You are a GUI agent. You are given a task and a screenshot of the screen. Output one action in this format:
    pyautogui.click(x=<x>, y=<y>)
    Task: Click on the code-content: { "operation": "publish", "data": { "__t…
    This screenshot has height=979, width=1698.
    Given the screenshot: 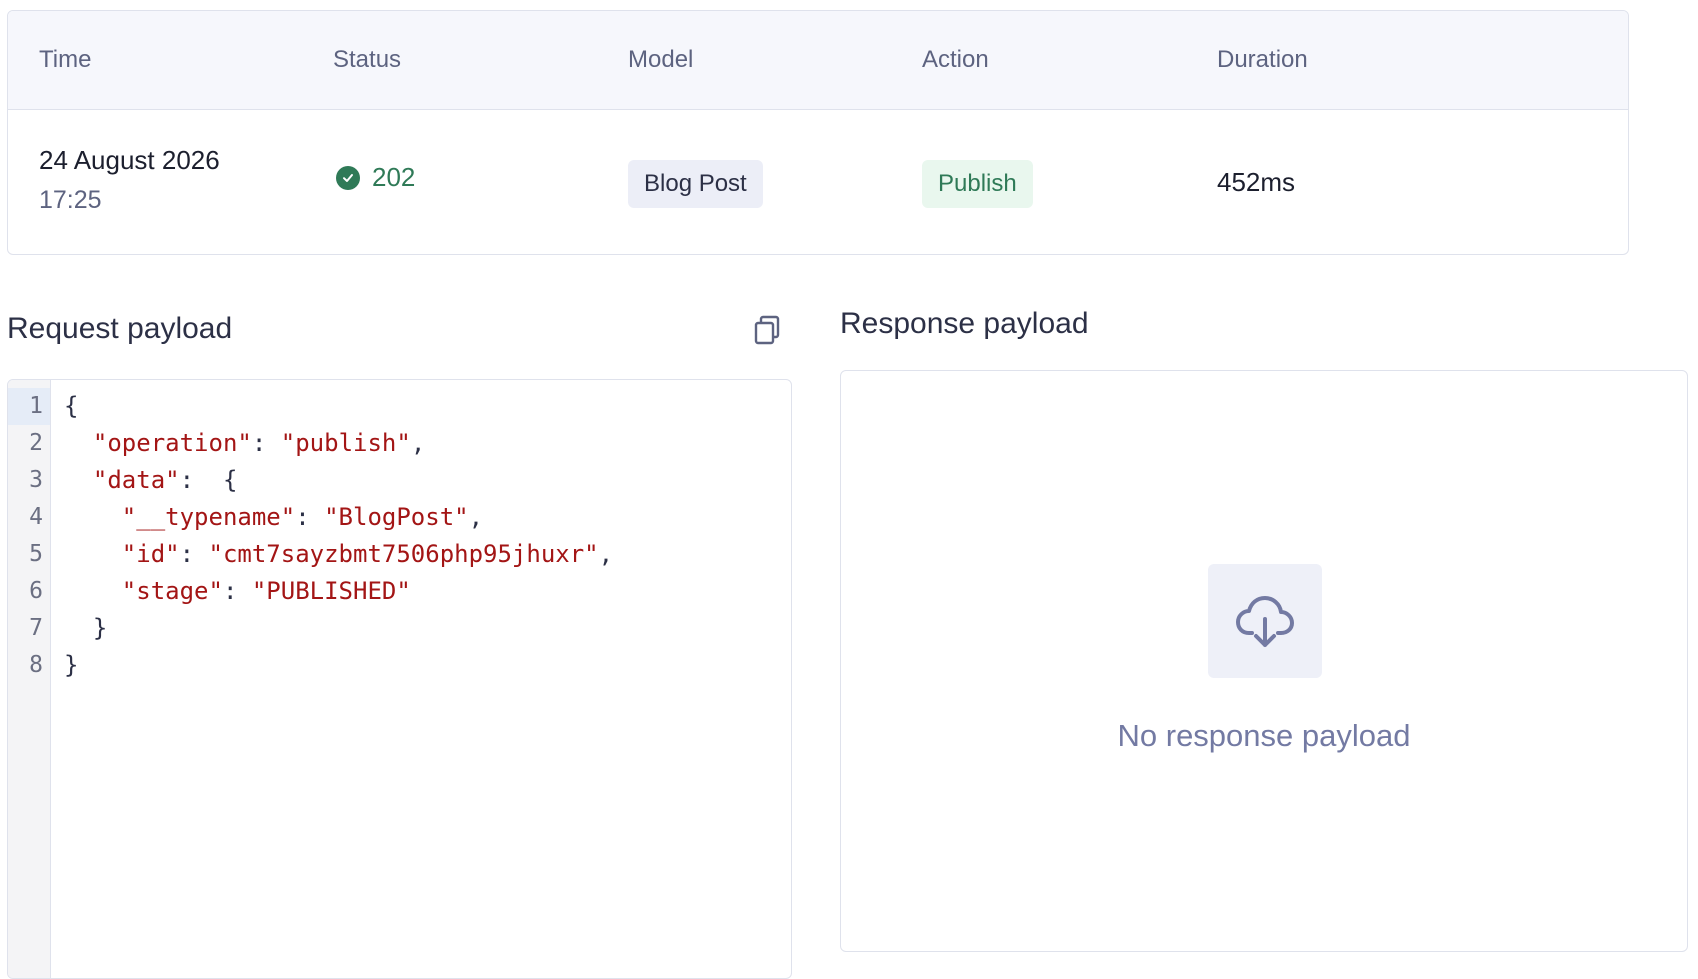 What is the action you would take?
    pyautogui.click(x=338, y=536)
    